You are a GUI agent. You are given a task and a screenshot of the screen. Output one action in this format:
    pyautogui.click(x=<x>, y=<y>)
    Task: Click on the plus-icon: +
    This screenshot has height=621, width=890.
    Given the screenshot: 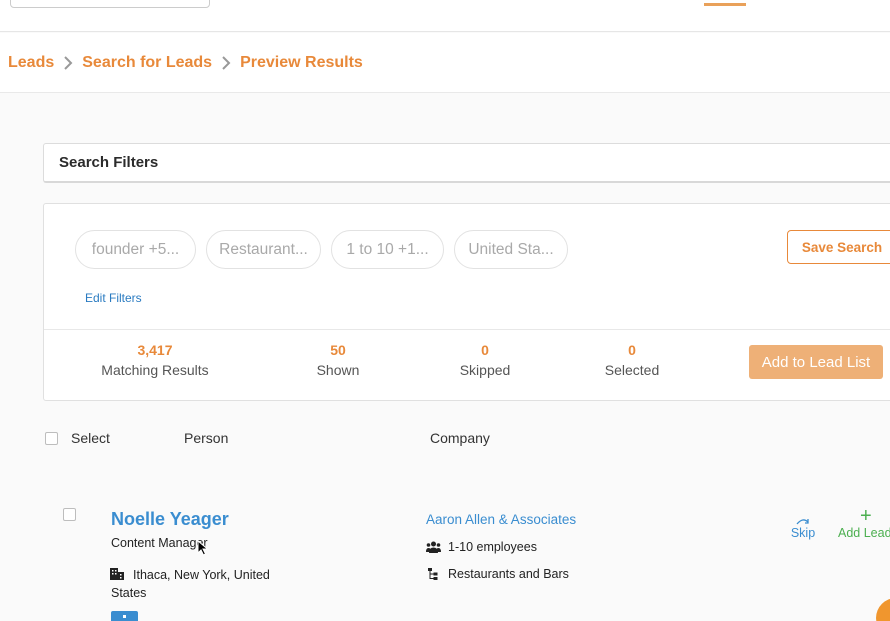 What is the action you would take?
    pyautogui.click(x=866, y=516)
    